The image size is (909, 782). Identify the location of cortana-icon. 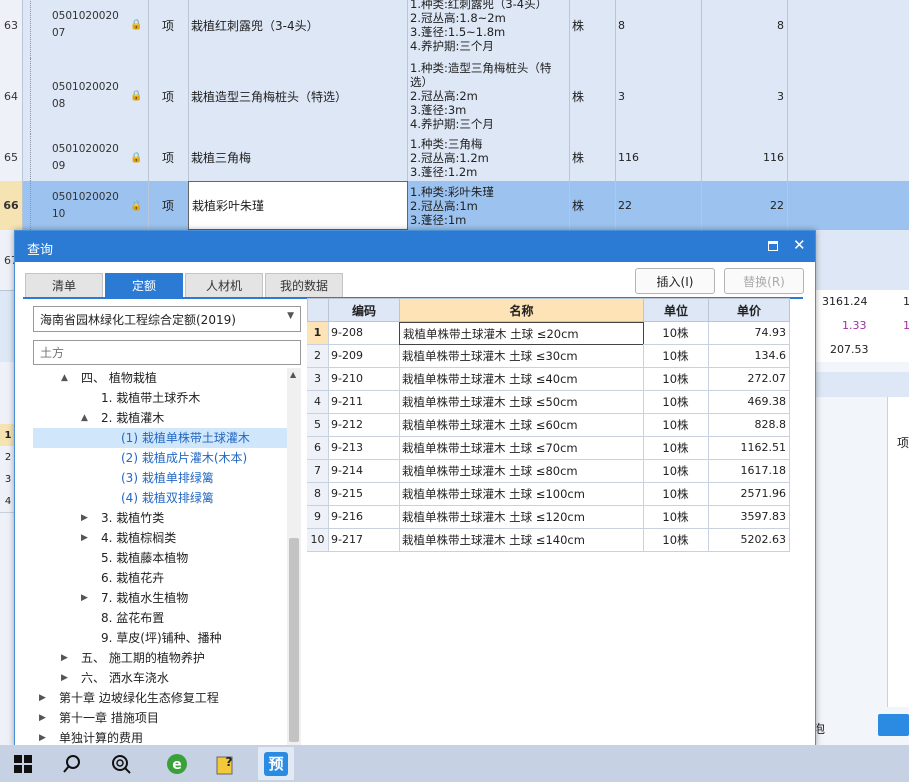
(121, 764).